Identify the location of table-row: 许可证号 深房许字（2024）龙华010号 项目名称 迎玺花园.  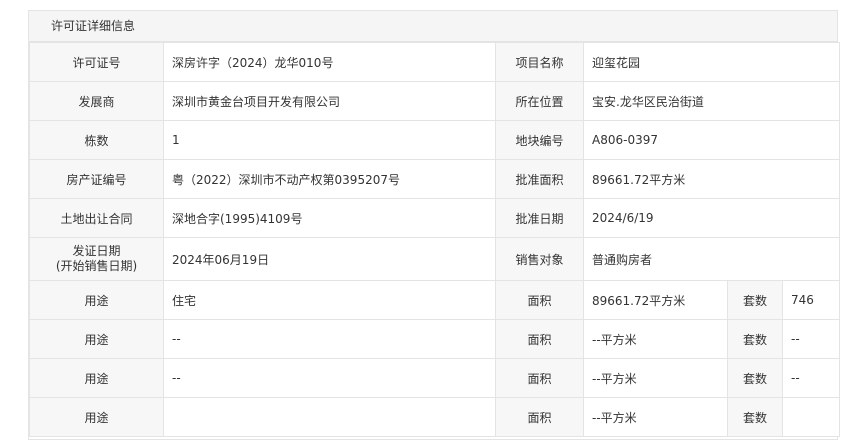
(434, 62).